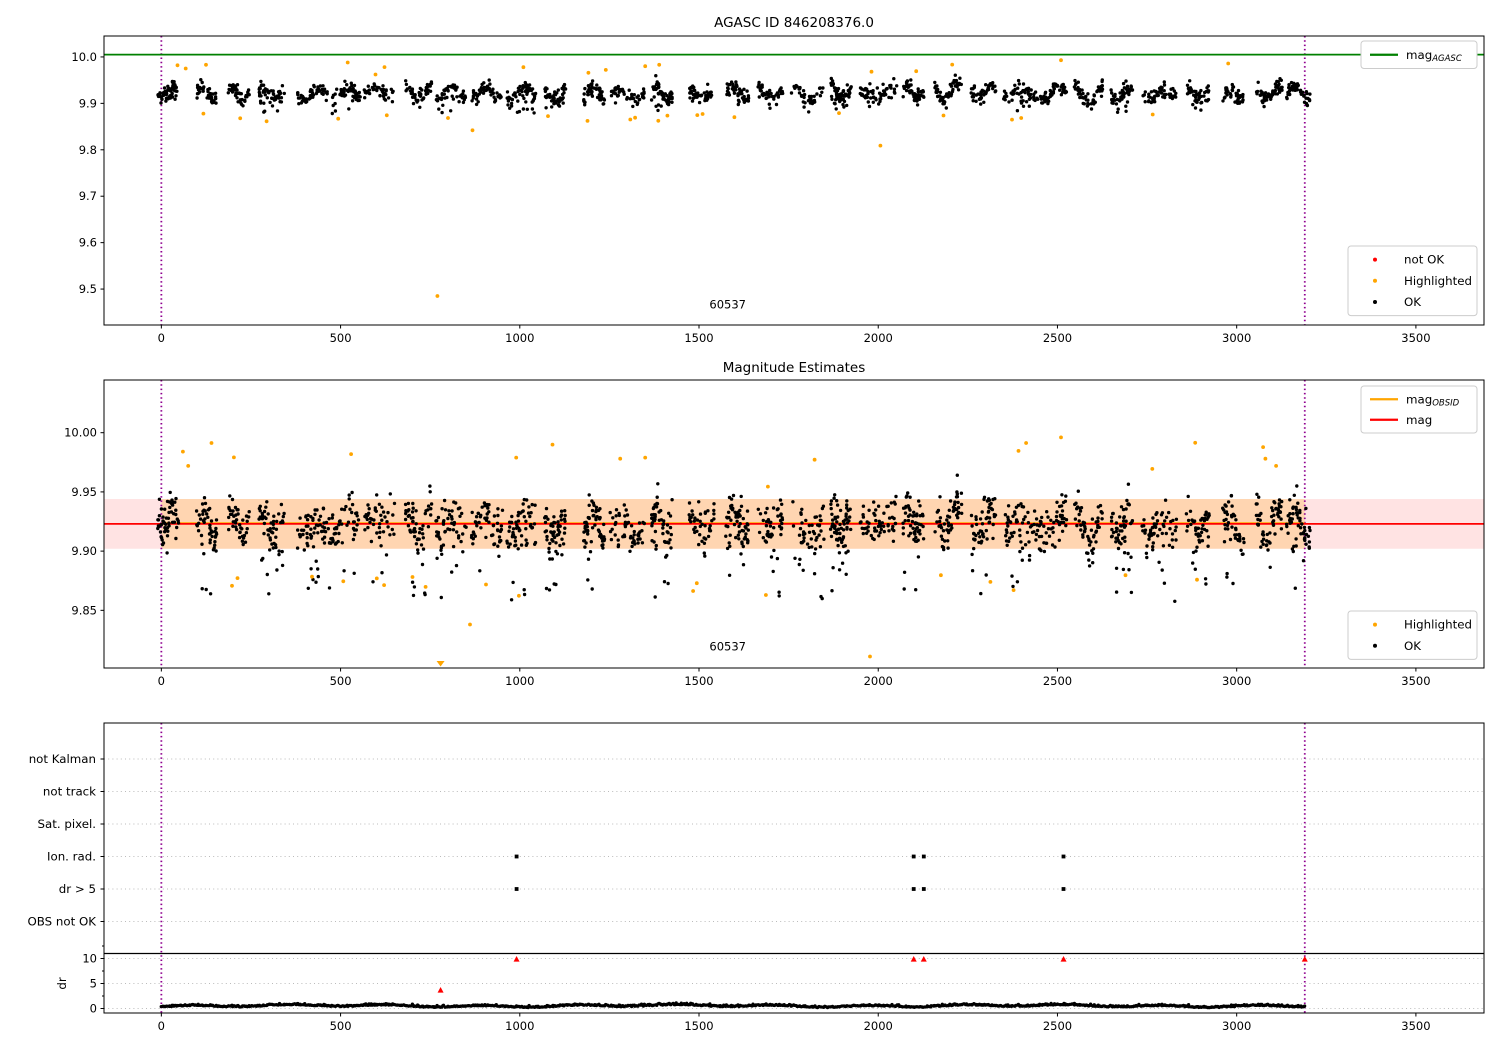 This screenshot has height=1050, width=1500. I want to click on y-tick-label: 10.00, so click(80, 433).